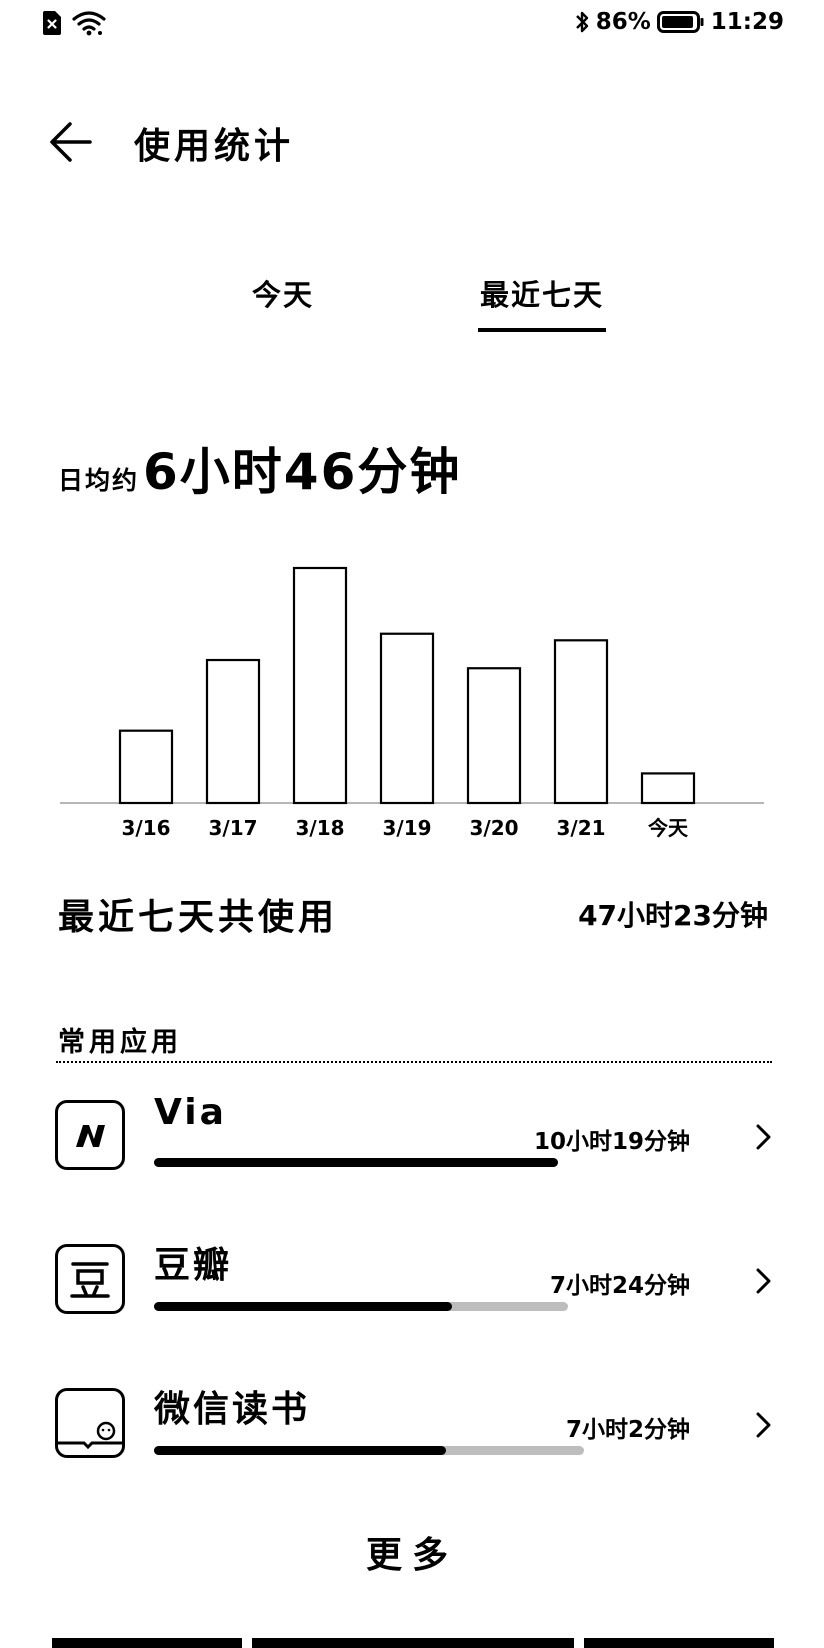 The width and height of the screenshot is (824, 1648). Describe the element at coordinates (493, 828) in the screenshot. I see `chart-x-tick-label: 3/20` at that location.